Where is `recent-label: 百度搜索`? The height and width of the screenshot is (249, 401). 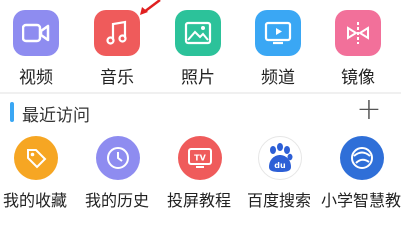
recent-label: 百度搜索 is located at coordinates (278, 200).